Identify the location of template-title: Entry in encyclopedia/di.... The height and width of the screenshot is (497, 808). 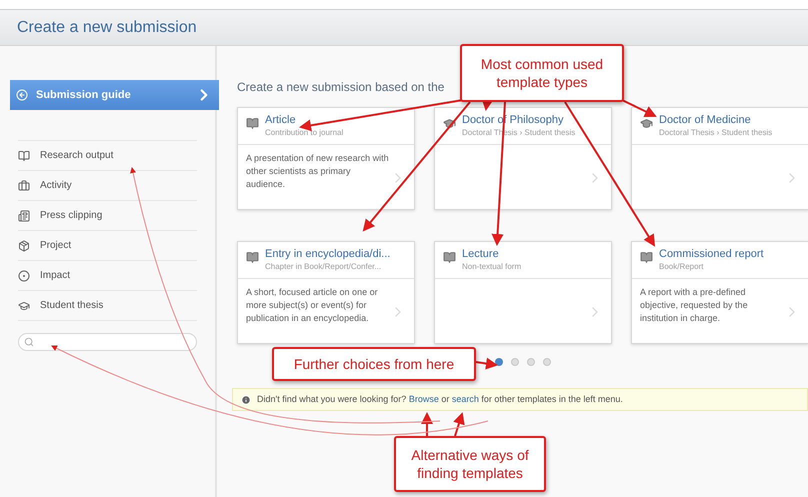
(327, 254).